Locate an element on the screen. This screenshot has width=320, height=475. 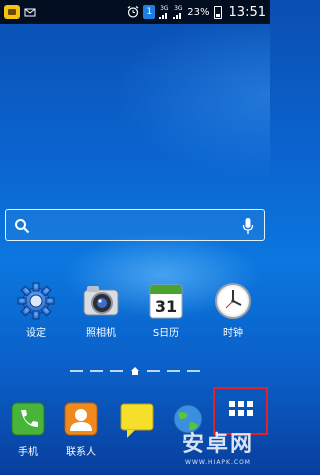
status-bar: 1 3G 3G 23% 13:51 is located at coordinates (135, 12).